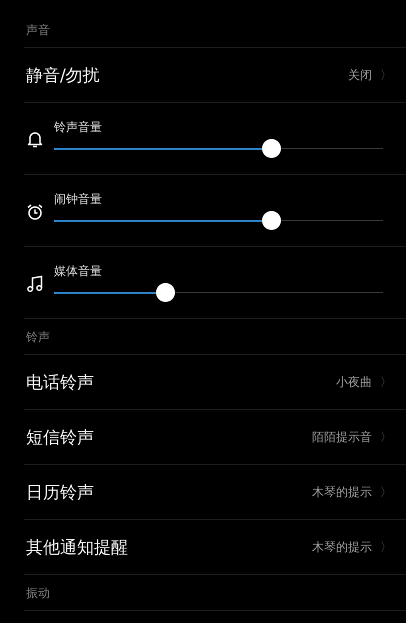 The image size is (406, 623). Describe the element at coordinates (78, 127) in the screenshot. I see `slider-label: 铃声音量` at that location.